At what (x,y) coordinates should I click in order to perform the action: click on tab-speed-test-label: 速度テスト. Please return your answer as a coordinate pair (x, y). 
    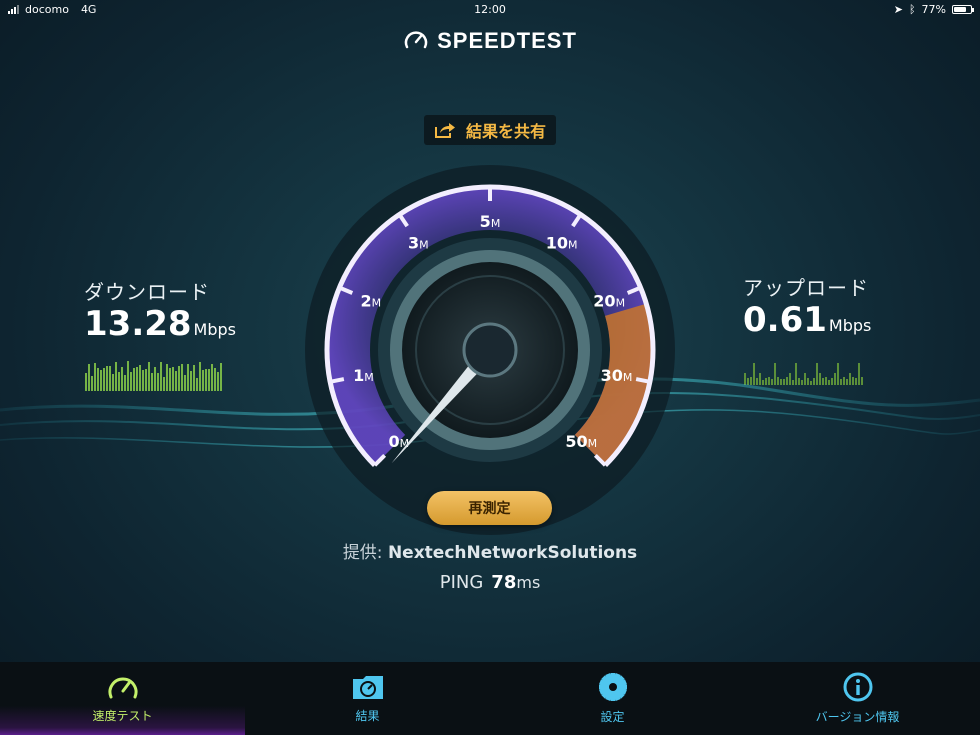
    Looking at the image, I should click on (122, 716).